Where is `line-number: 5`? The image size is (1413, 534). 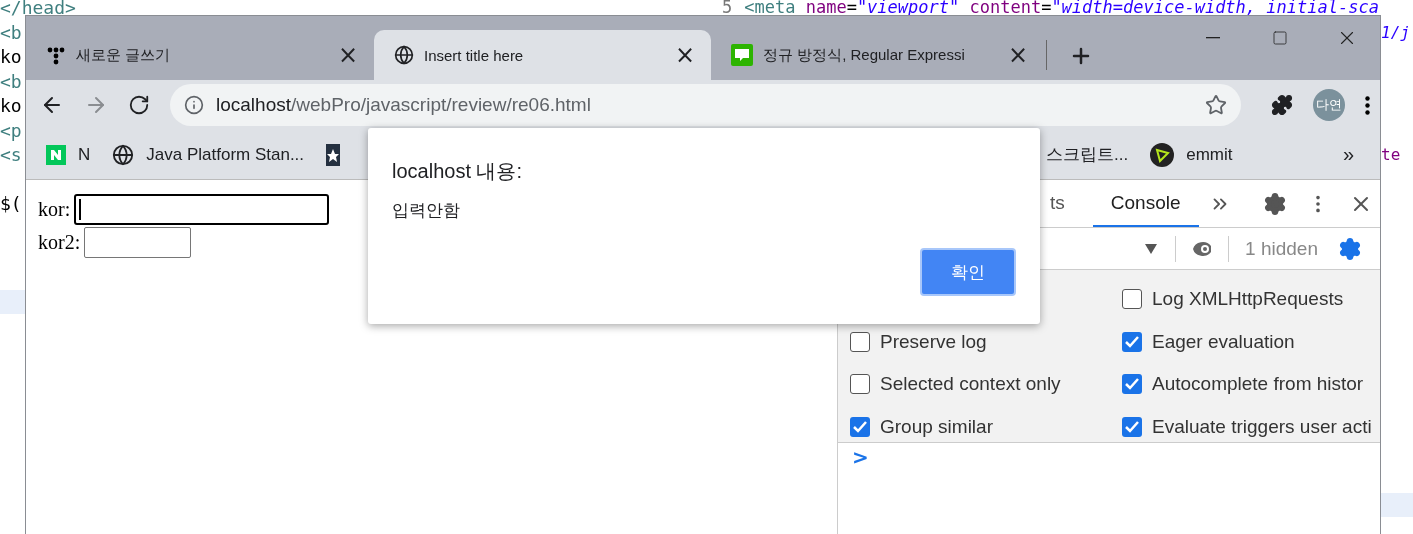 line-number: 5 is located at coordinates (727, 7).